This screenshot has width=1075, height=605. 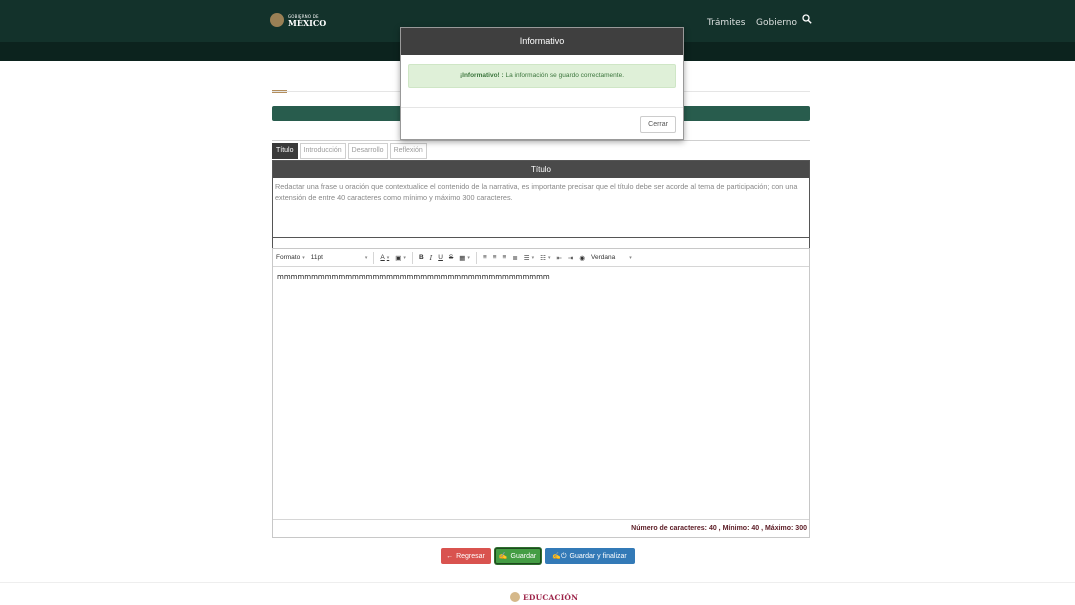 What do you see at coordinates (542, 41) in the screenshot?
I see `modal-title: Informativo` at bounding box center [542, 41].